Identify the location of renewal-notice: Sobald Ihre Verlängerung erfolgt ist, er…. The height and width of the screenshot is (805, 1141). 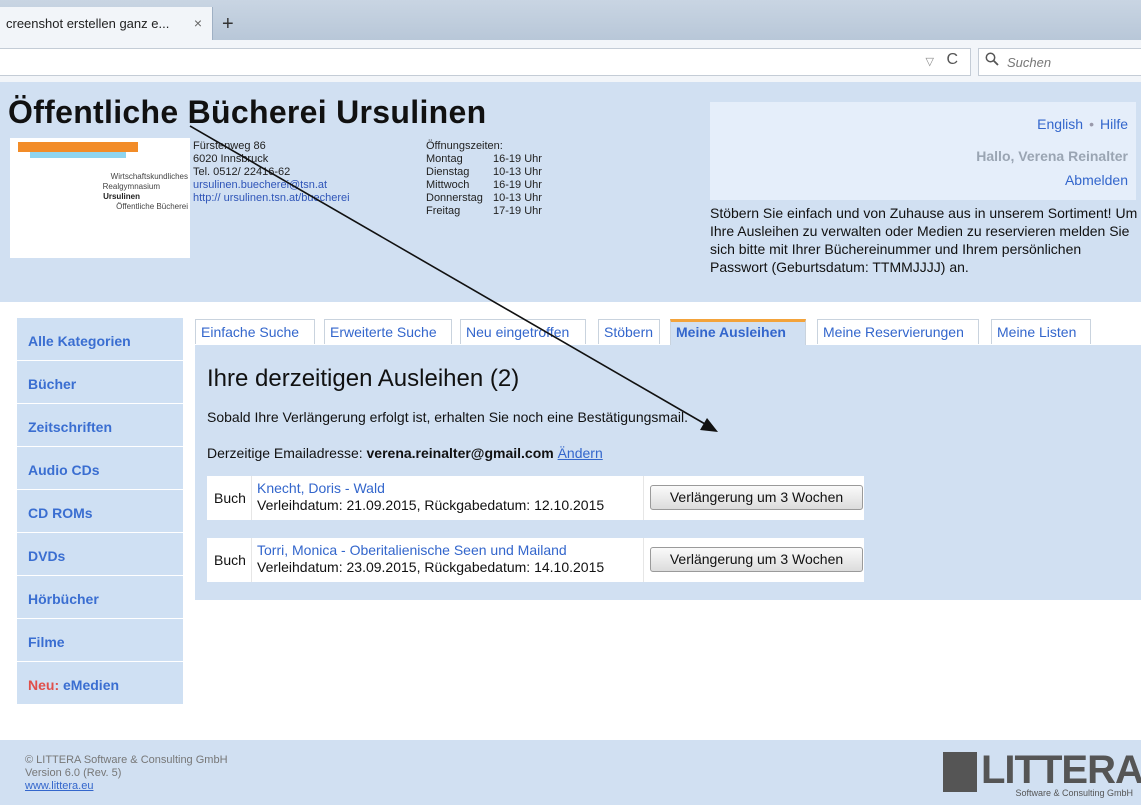
(447, 417).